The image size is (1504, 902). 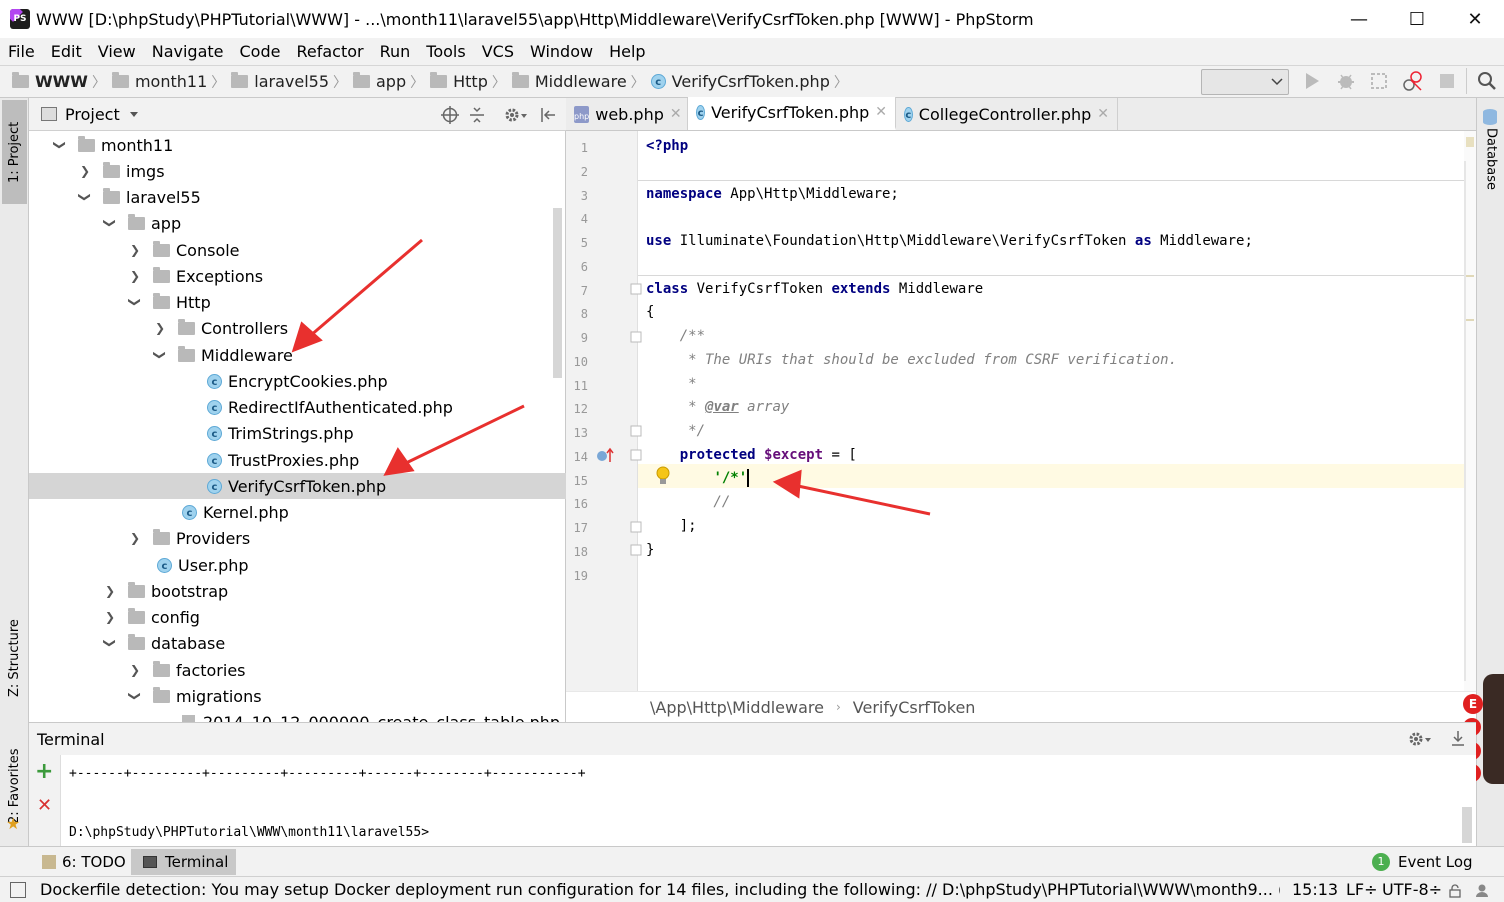 I want to click on tab-structure: Z: Structure, so click(x=14, y=658).